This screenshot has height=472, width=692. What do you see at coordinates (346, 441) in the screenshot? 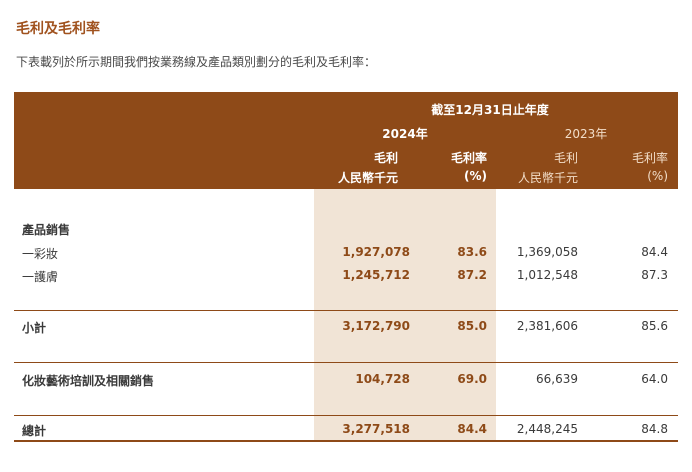
I see `table-bottom-rule` at bounding box center [346, 441].